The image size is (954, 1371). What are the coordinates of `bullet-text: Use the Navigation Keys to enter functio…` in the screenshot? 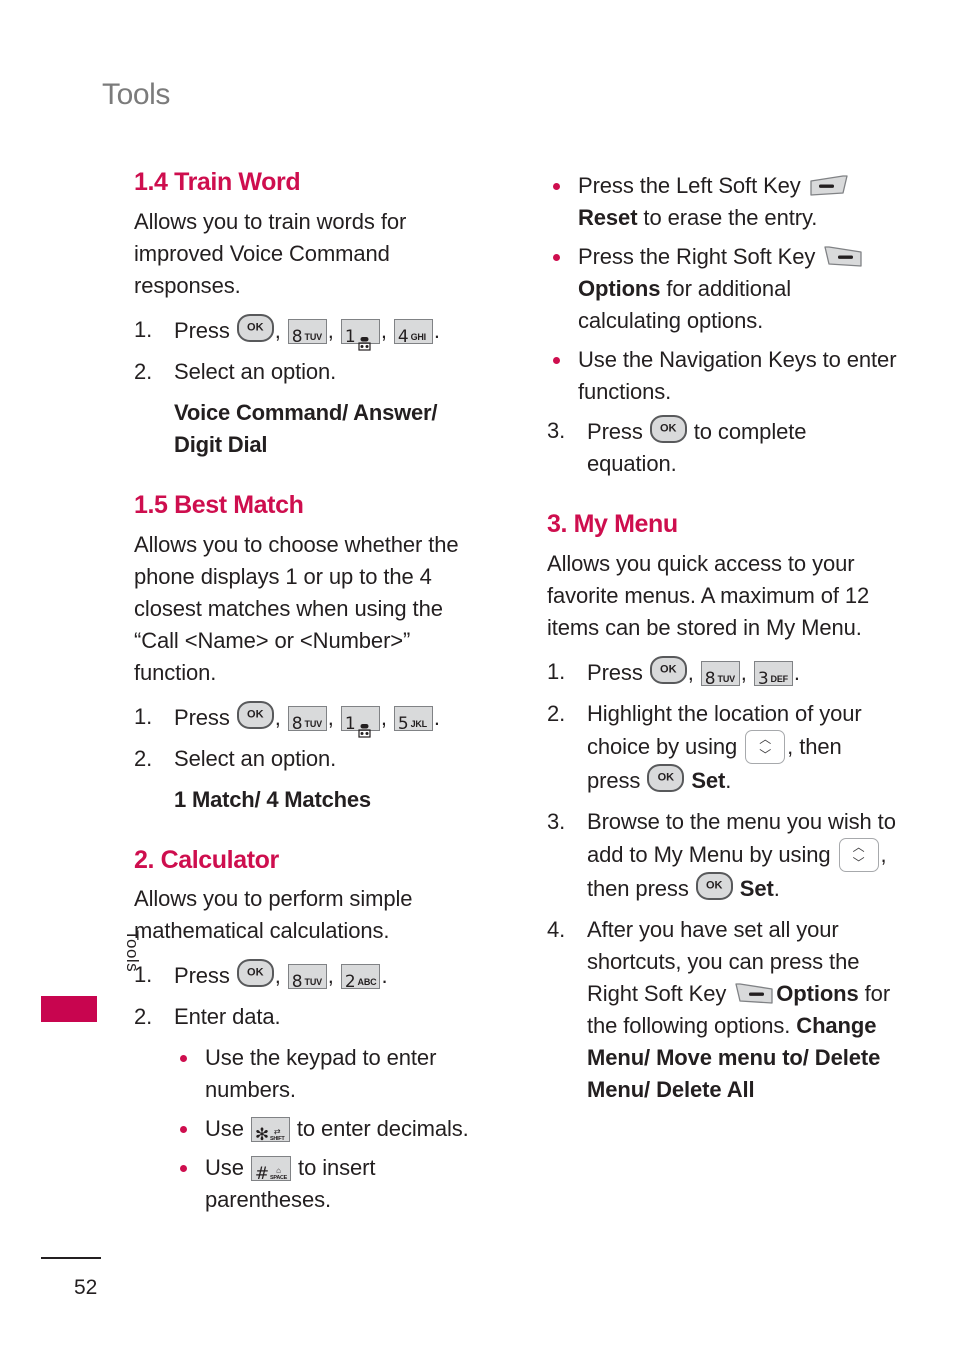 It's located at (737, 375).